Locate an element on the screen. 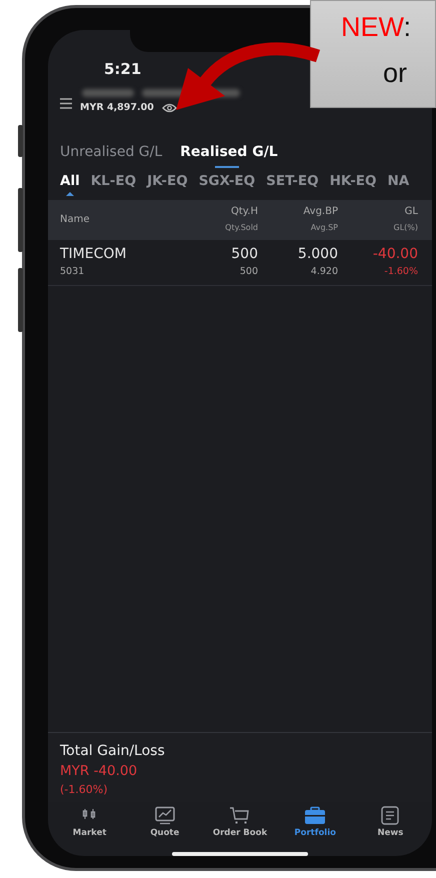  exchange-tab: All is located at coordinates (70, 184).